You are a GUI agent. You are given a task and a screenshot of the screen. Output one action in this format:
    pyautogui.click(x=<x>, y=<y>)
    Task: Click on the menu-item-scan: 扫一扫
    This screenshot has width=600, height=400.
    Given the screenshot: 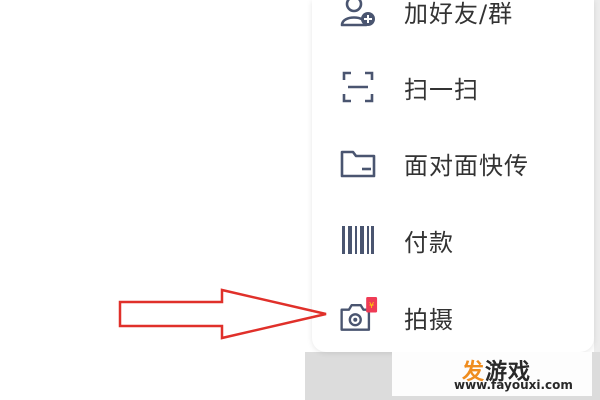 What is the action you would take?
    pyautogui.click(x=453, y=87)
    